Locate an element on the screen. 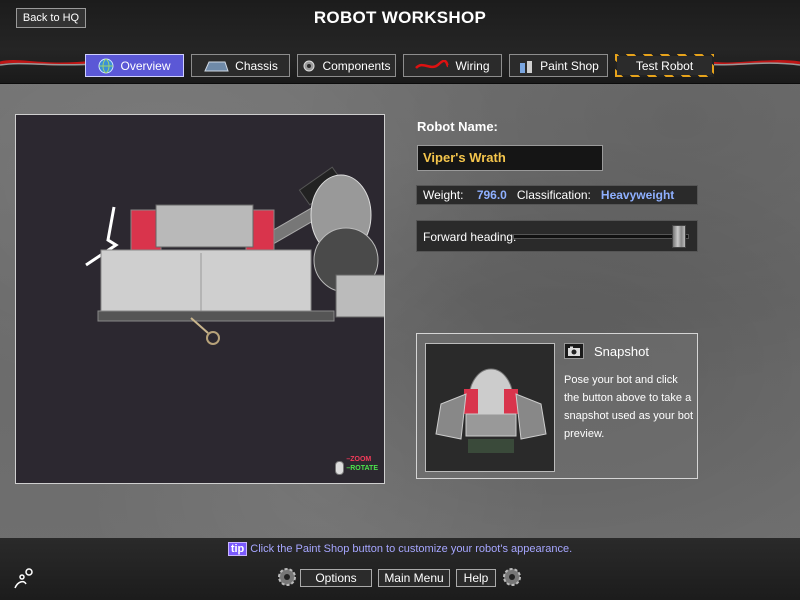 This screenshot has height=600, width=800. weight-label: Weight: is located at coordinates (443, 195).